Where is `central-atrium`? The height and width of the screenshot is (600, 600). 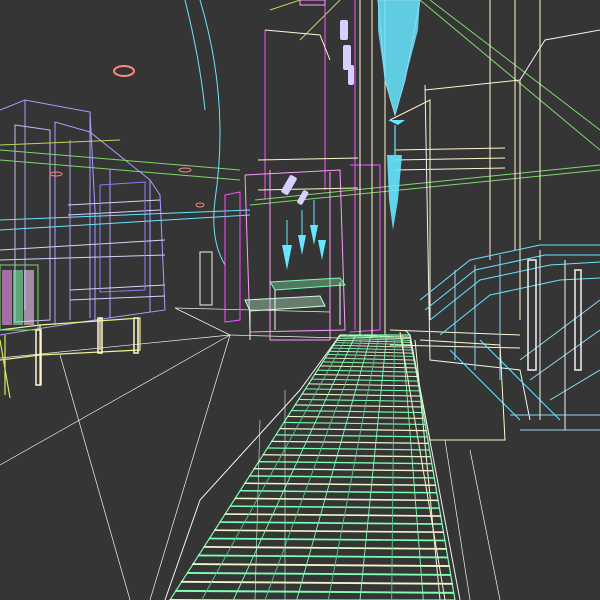 central-atrium is located at coordinates (302, 170).